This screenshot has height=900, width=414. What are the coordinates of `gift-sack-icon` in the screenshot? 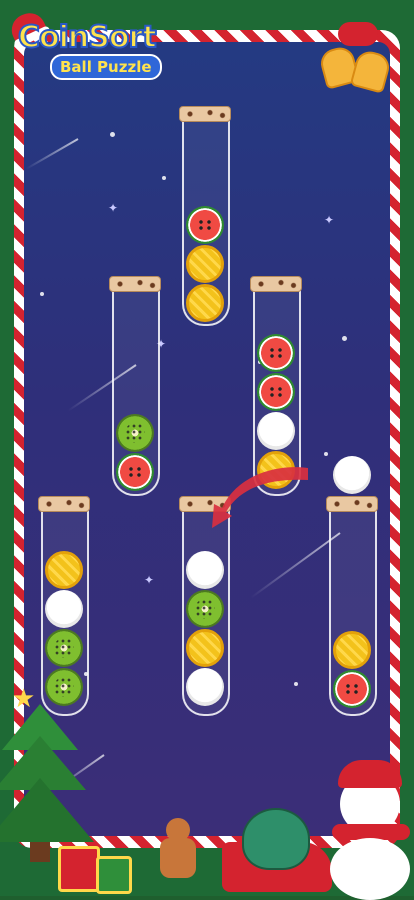 It's located at (276, 839).